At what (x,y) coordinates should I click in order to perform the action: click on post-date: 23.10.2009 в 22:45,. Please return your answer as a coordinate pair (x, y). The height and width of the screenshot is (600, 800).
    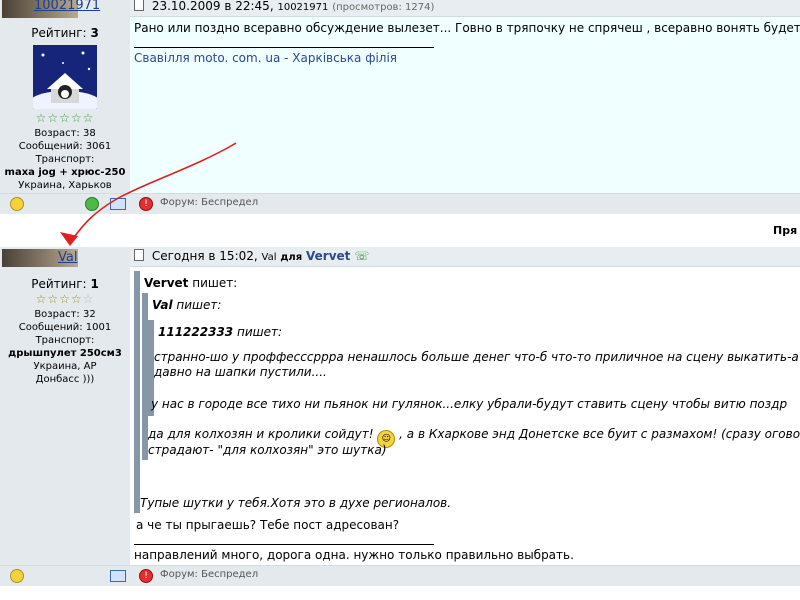
    Looking at the image, I should click on (212, 6).